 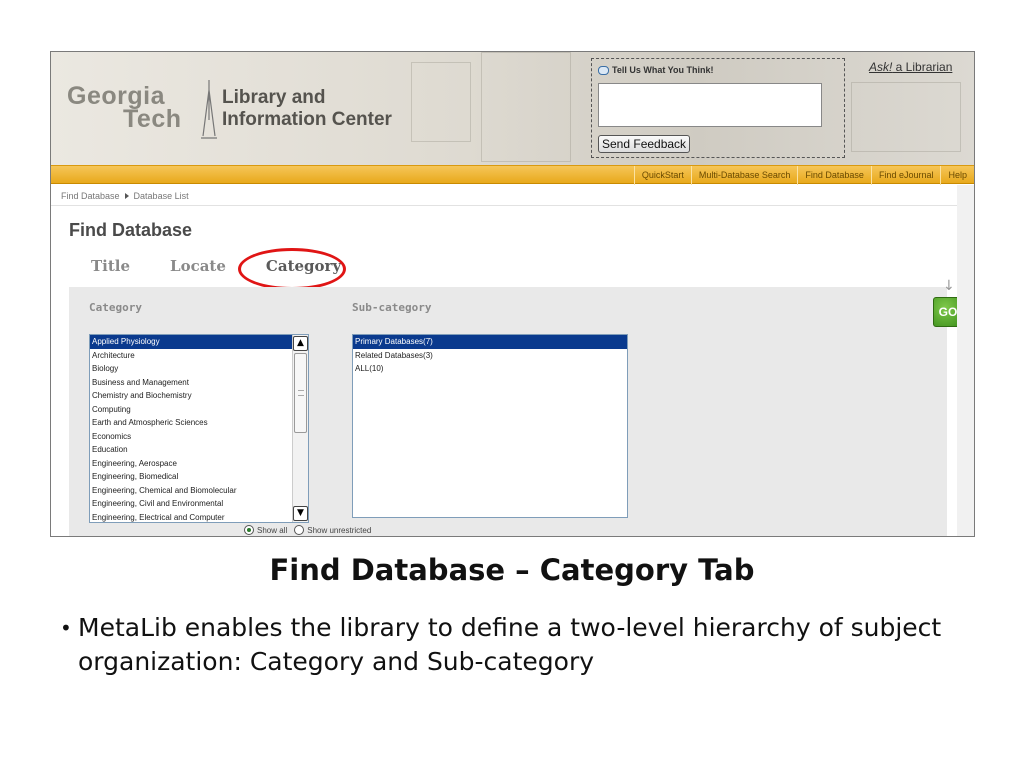 I want to click on category-option: Earth and Atmospheric Sciences, so click(x=199, y=423).